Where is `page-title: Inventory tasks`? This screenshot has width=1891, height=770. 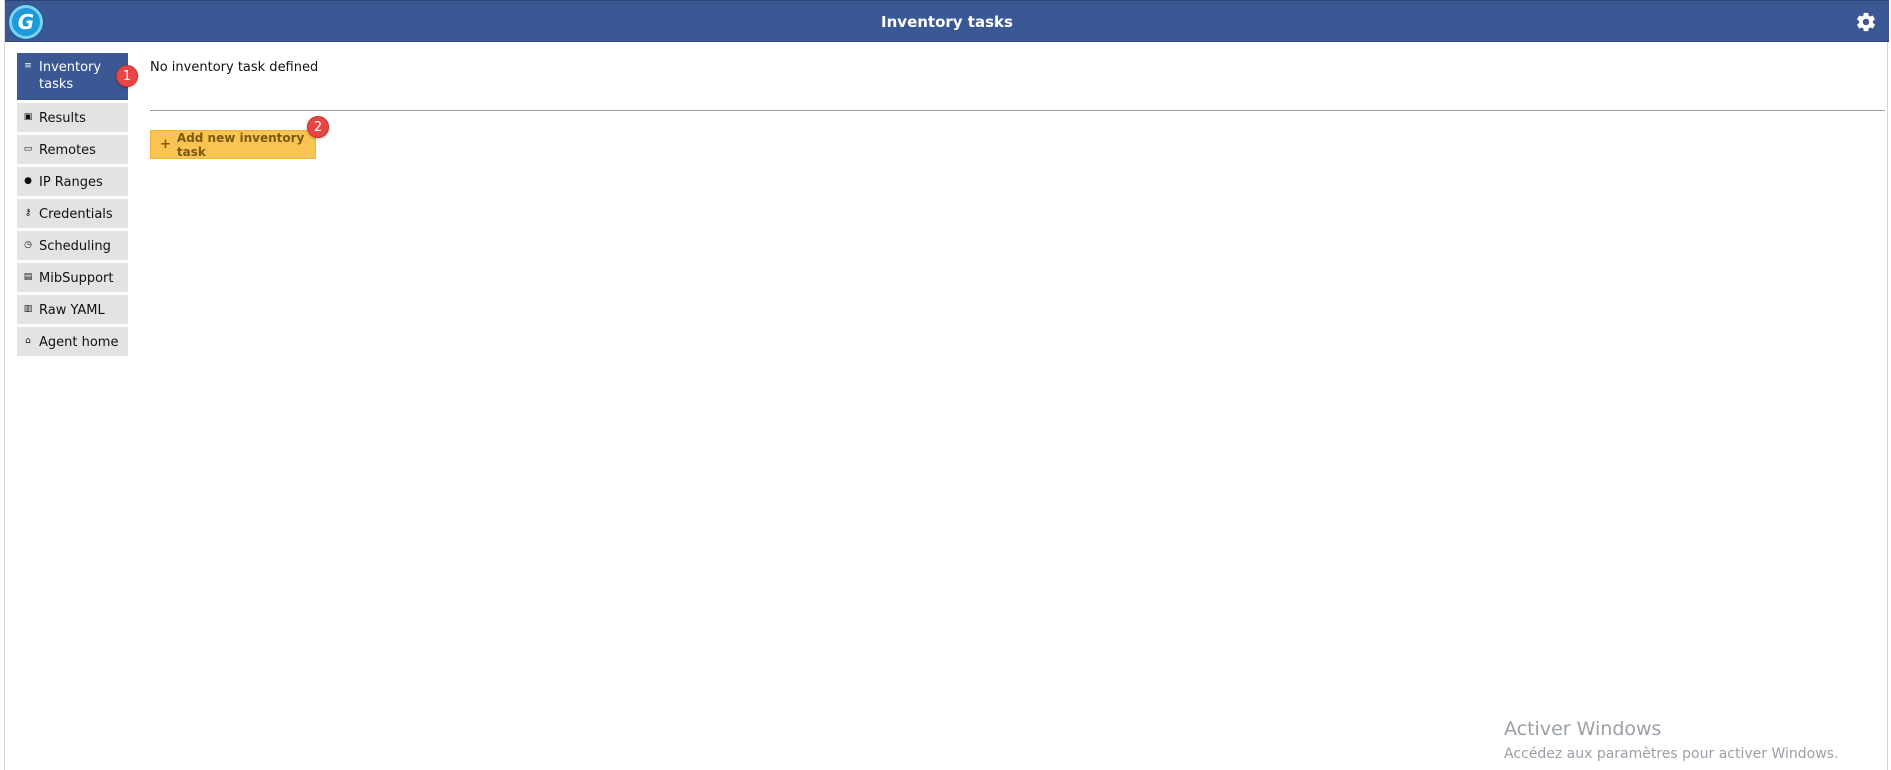 page-title: Inventory tasks is located at coordinates (947, 22).